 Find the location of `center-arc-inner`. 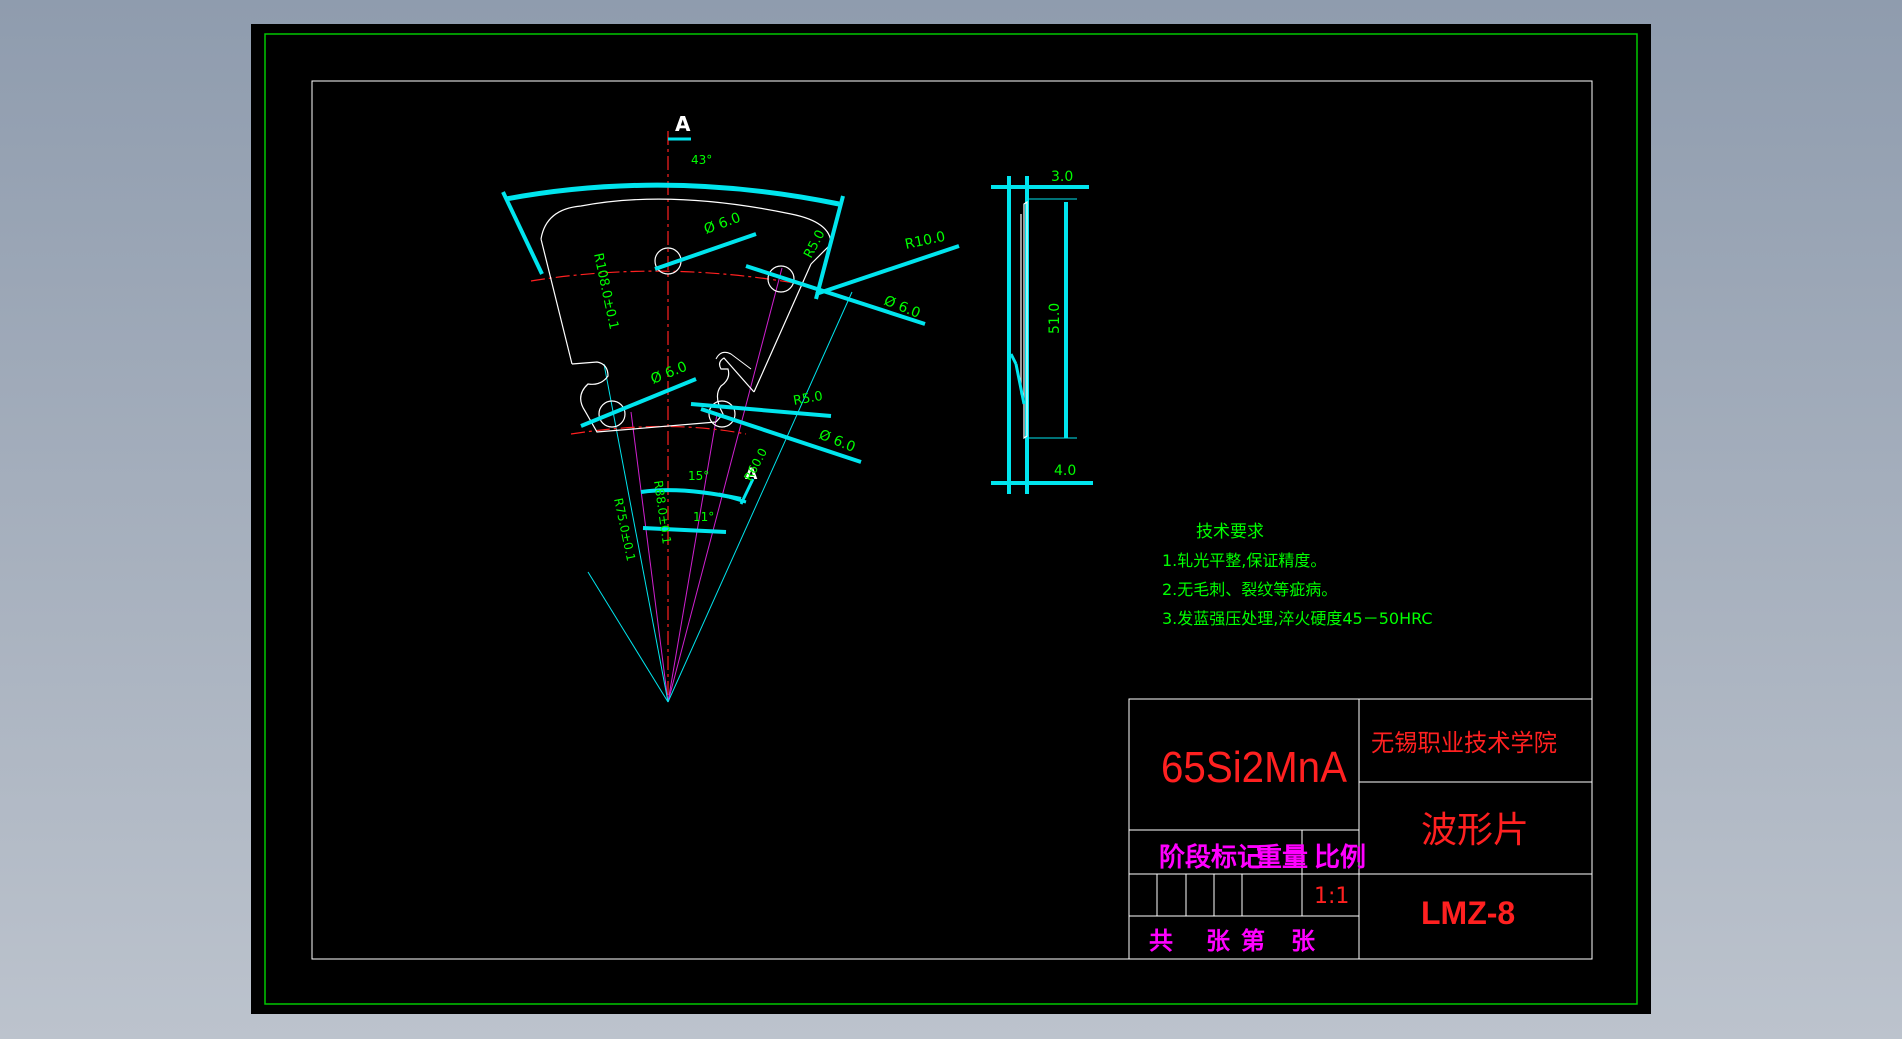

center-arc-inner is located at coordinates (658, 430).